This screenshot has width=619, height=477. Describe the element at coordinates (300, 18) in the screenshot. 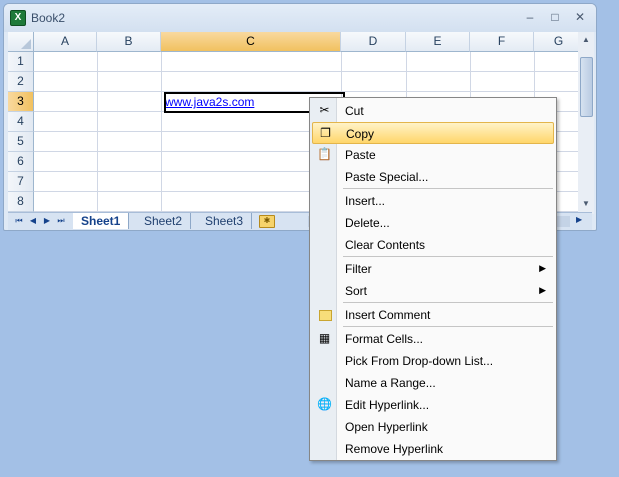

I see `title-bar: X Book2 – □ ✕` at that location.